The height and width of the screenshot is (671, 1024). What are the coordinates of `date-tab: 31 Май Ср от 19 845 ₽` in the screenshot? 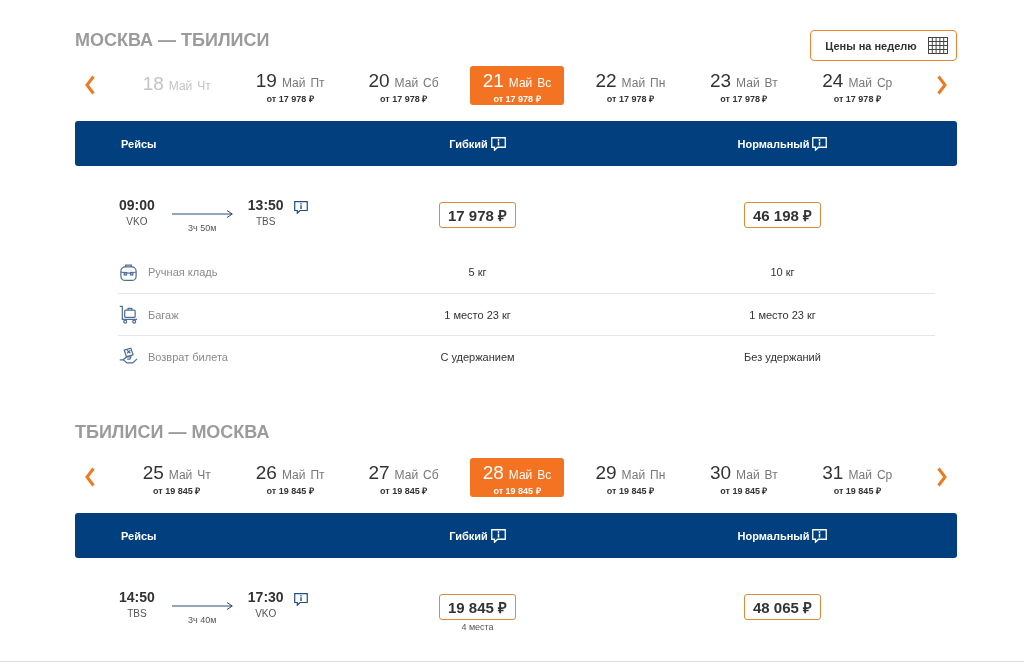 It's located at (857, 477).